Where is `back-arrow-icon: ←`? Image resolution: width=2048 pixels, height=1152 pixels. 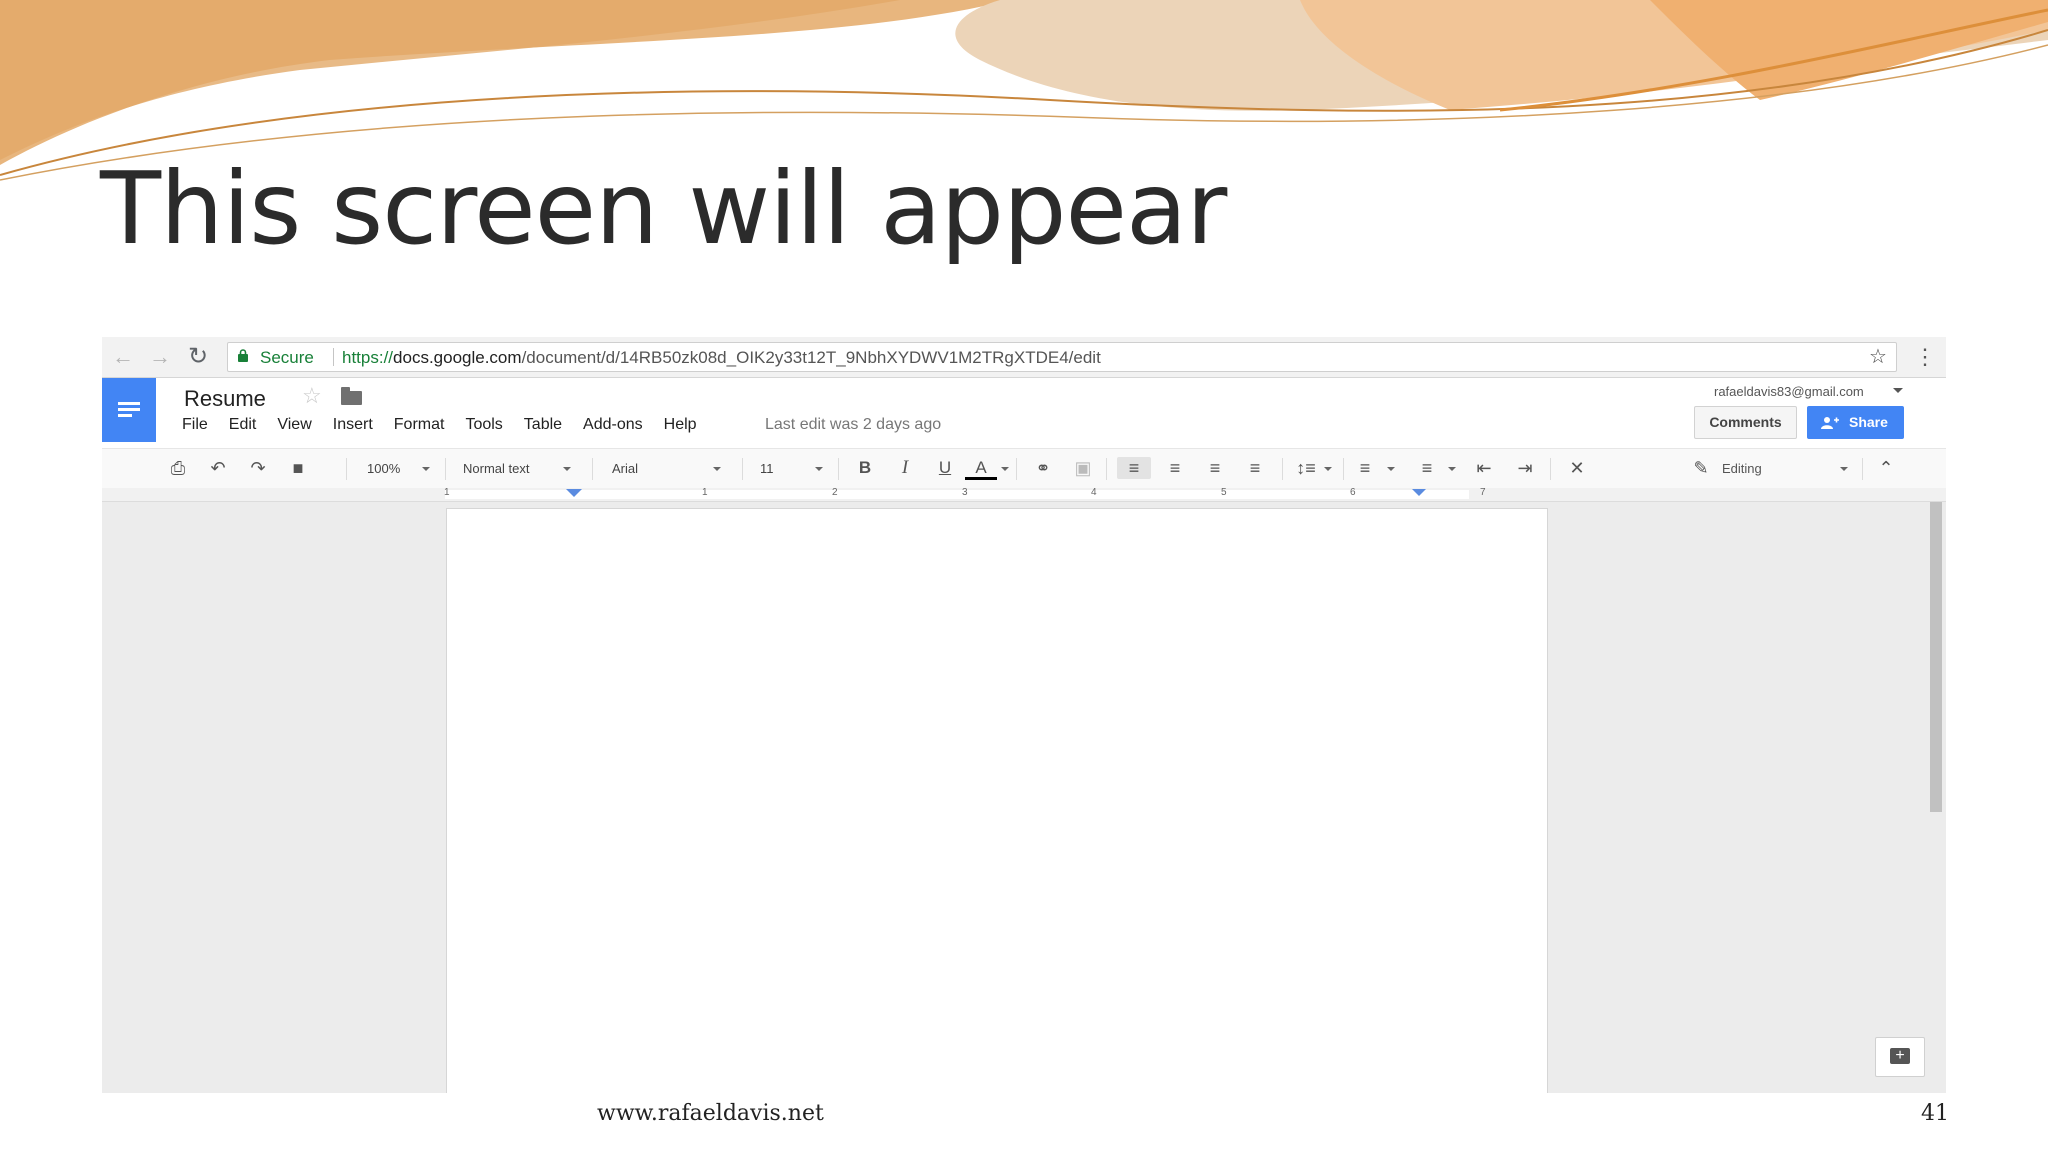 back-arrow-icon: ← is located at coordinates (123, 357).